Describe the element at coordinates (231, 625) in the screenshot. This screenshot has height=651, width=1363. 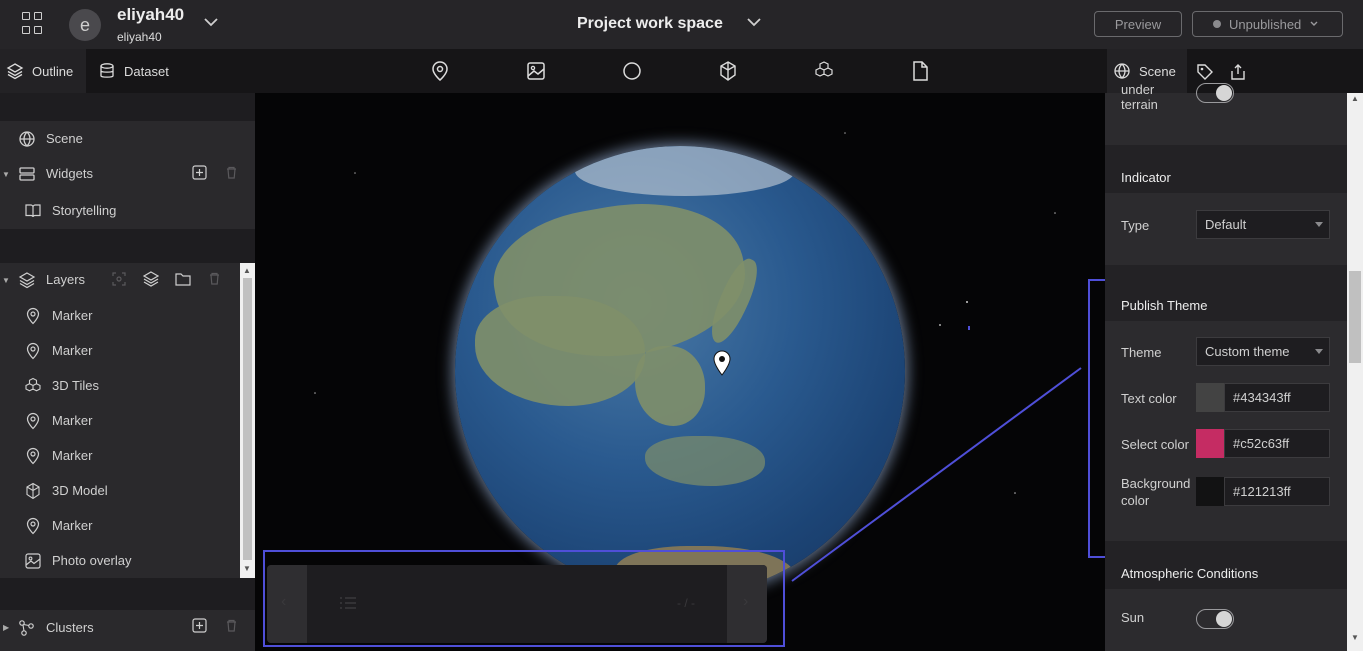
I see `delete-cluster-icon` at that location.